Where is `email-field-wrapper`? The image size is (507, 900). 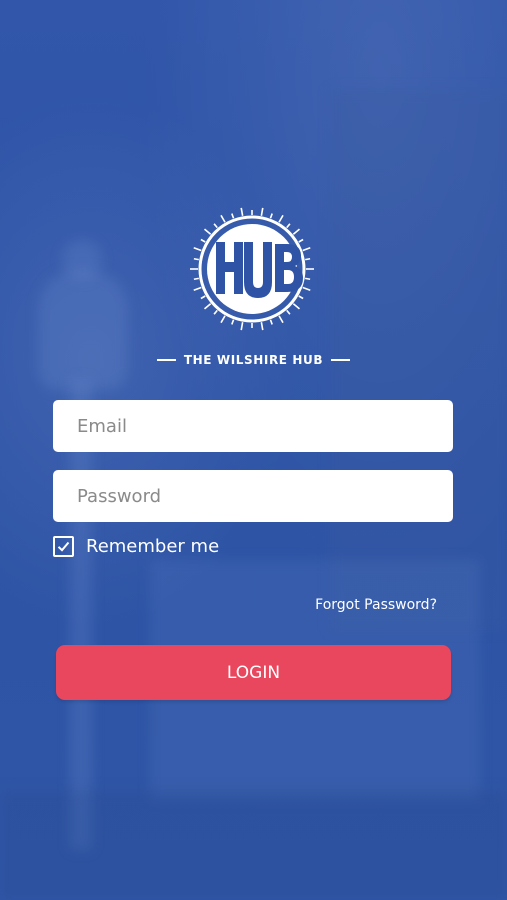
email-field-wrapper is located at coordinates (253, 426).